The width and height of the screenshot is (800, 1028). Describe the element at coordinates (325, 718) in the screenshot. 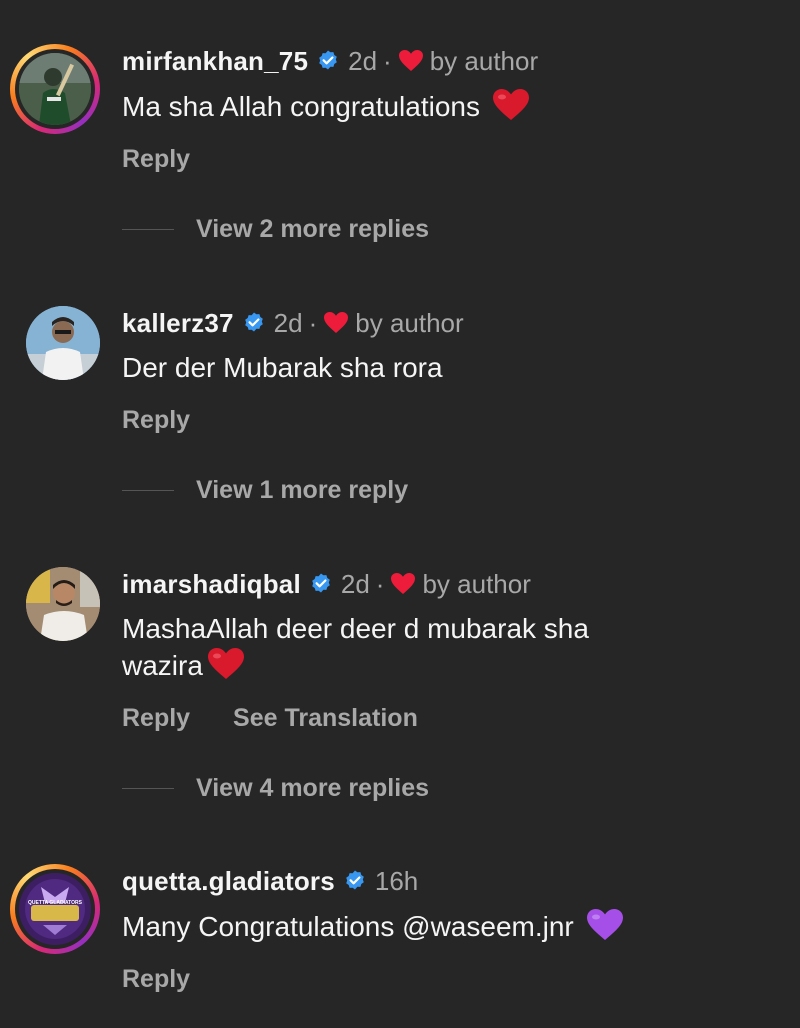

I see `see-translation-button: See Translation` at that location.